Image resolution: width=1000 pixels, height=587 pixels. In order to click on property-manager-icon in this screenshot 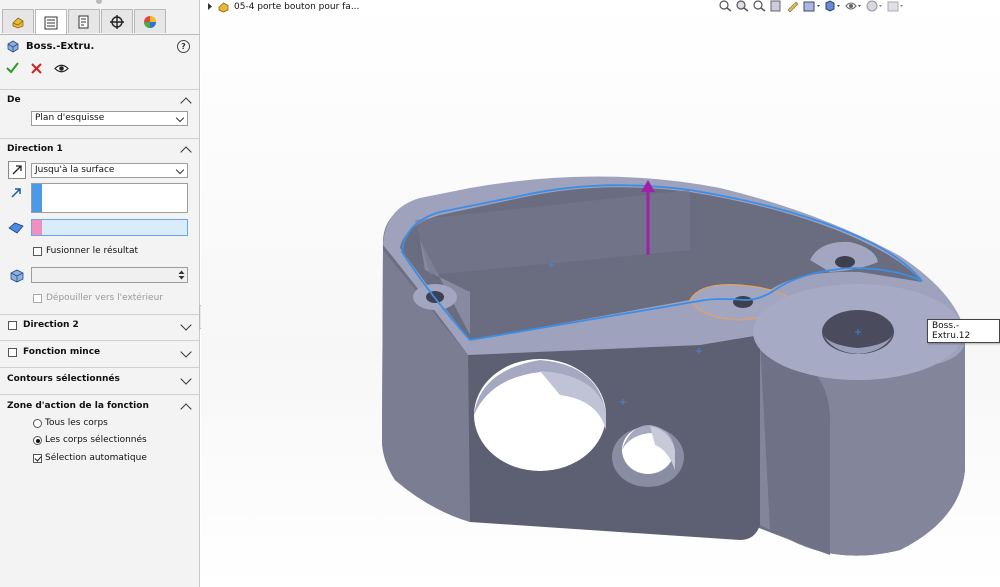, I will do `click(51, 22)`.